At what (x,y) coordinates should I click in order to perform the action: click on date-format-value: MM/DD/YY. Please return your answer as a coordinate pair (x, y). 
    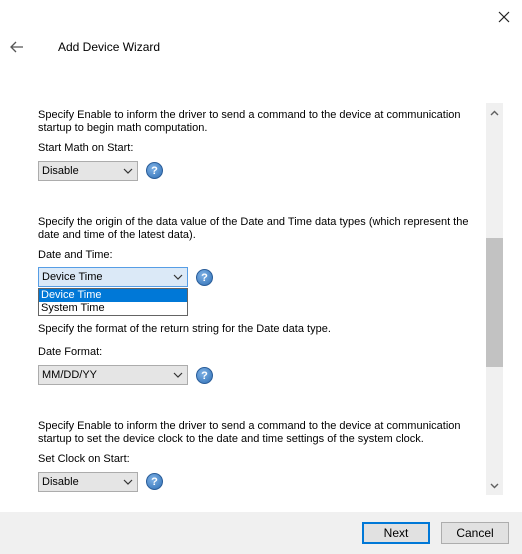
    Looking at the image, I should click on (69, 375).